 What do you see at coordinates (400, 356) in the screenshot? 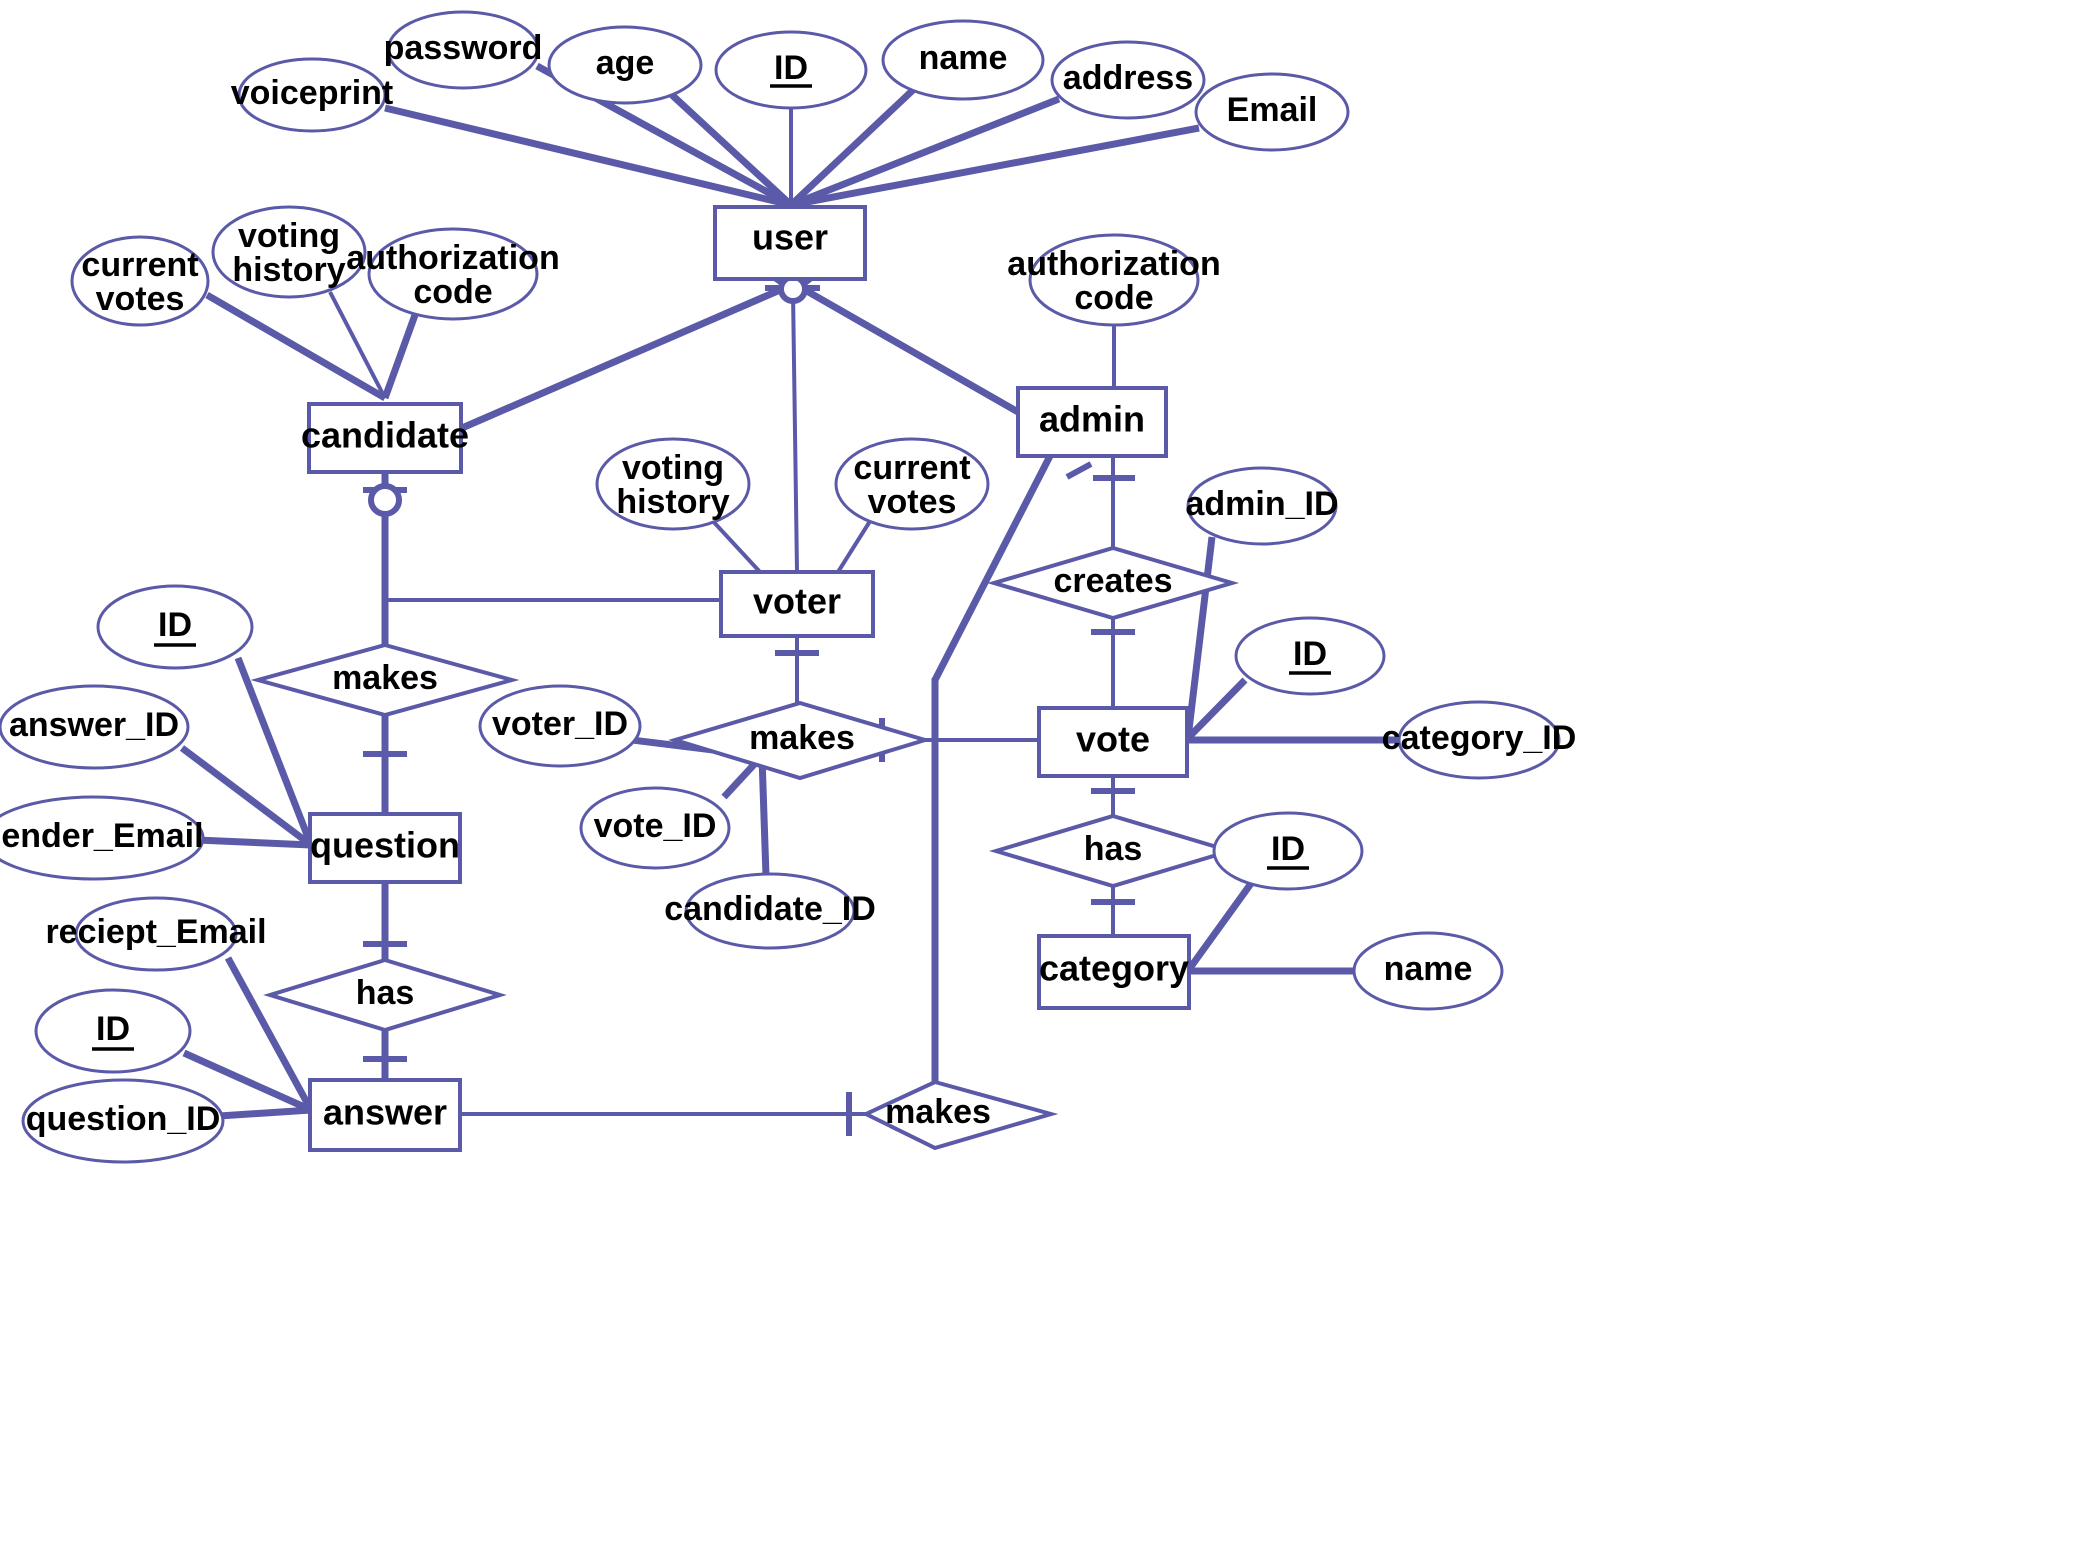
I see `edge-candidate-auth-code` at bounding box center [400, 356].